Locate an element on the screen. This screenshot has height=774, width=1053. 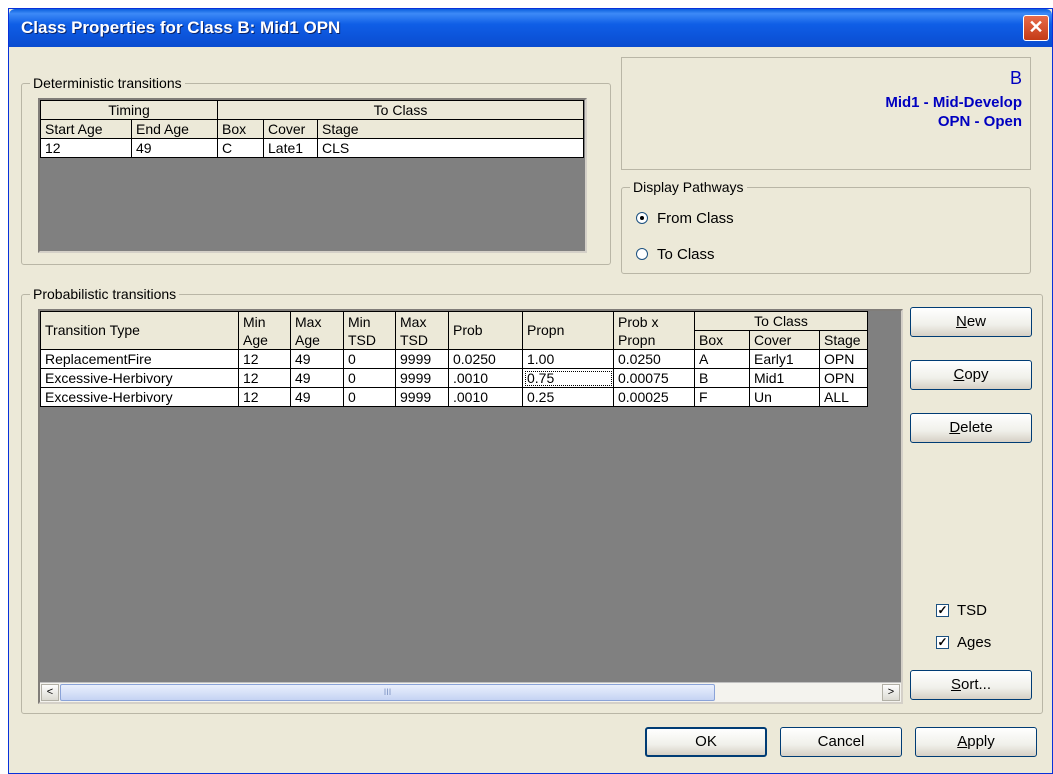
cancel-button: Cancel is located at coordinates (841, 742).